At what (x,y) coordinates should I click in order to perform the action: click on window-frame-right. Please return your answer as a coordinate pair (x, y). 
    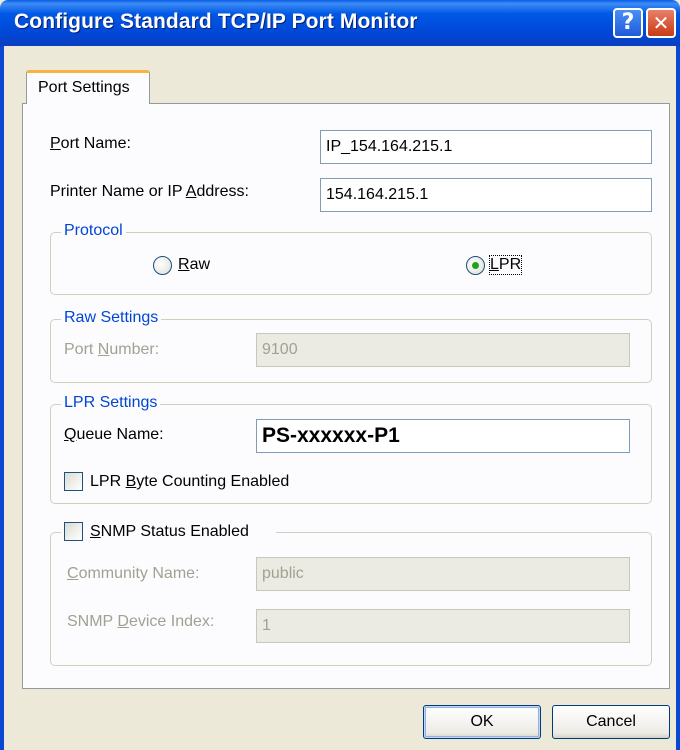
    Looking at the image, I should click on (678, 398).